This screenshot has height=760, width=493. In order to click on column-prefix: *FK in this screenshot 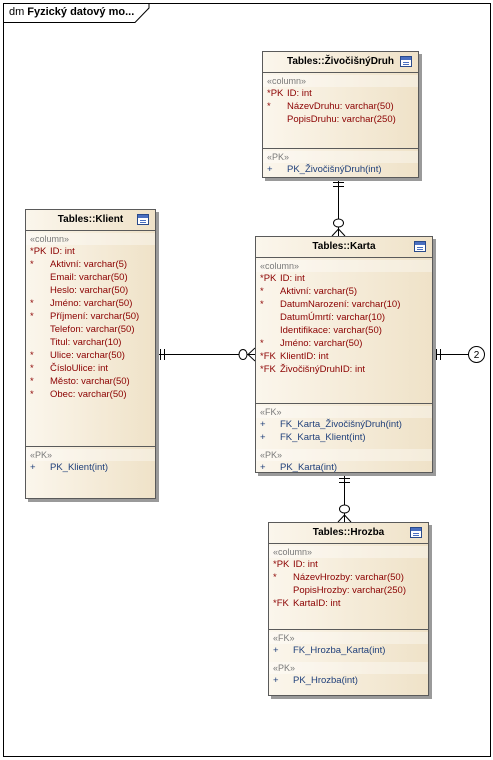, I will do `click(268, 369)`.